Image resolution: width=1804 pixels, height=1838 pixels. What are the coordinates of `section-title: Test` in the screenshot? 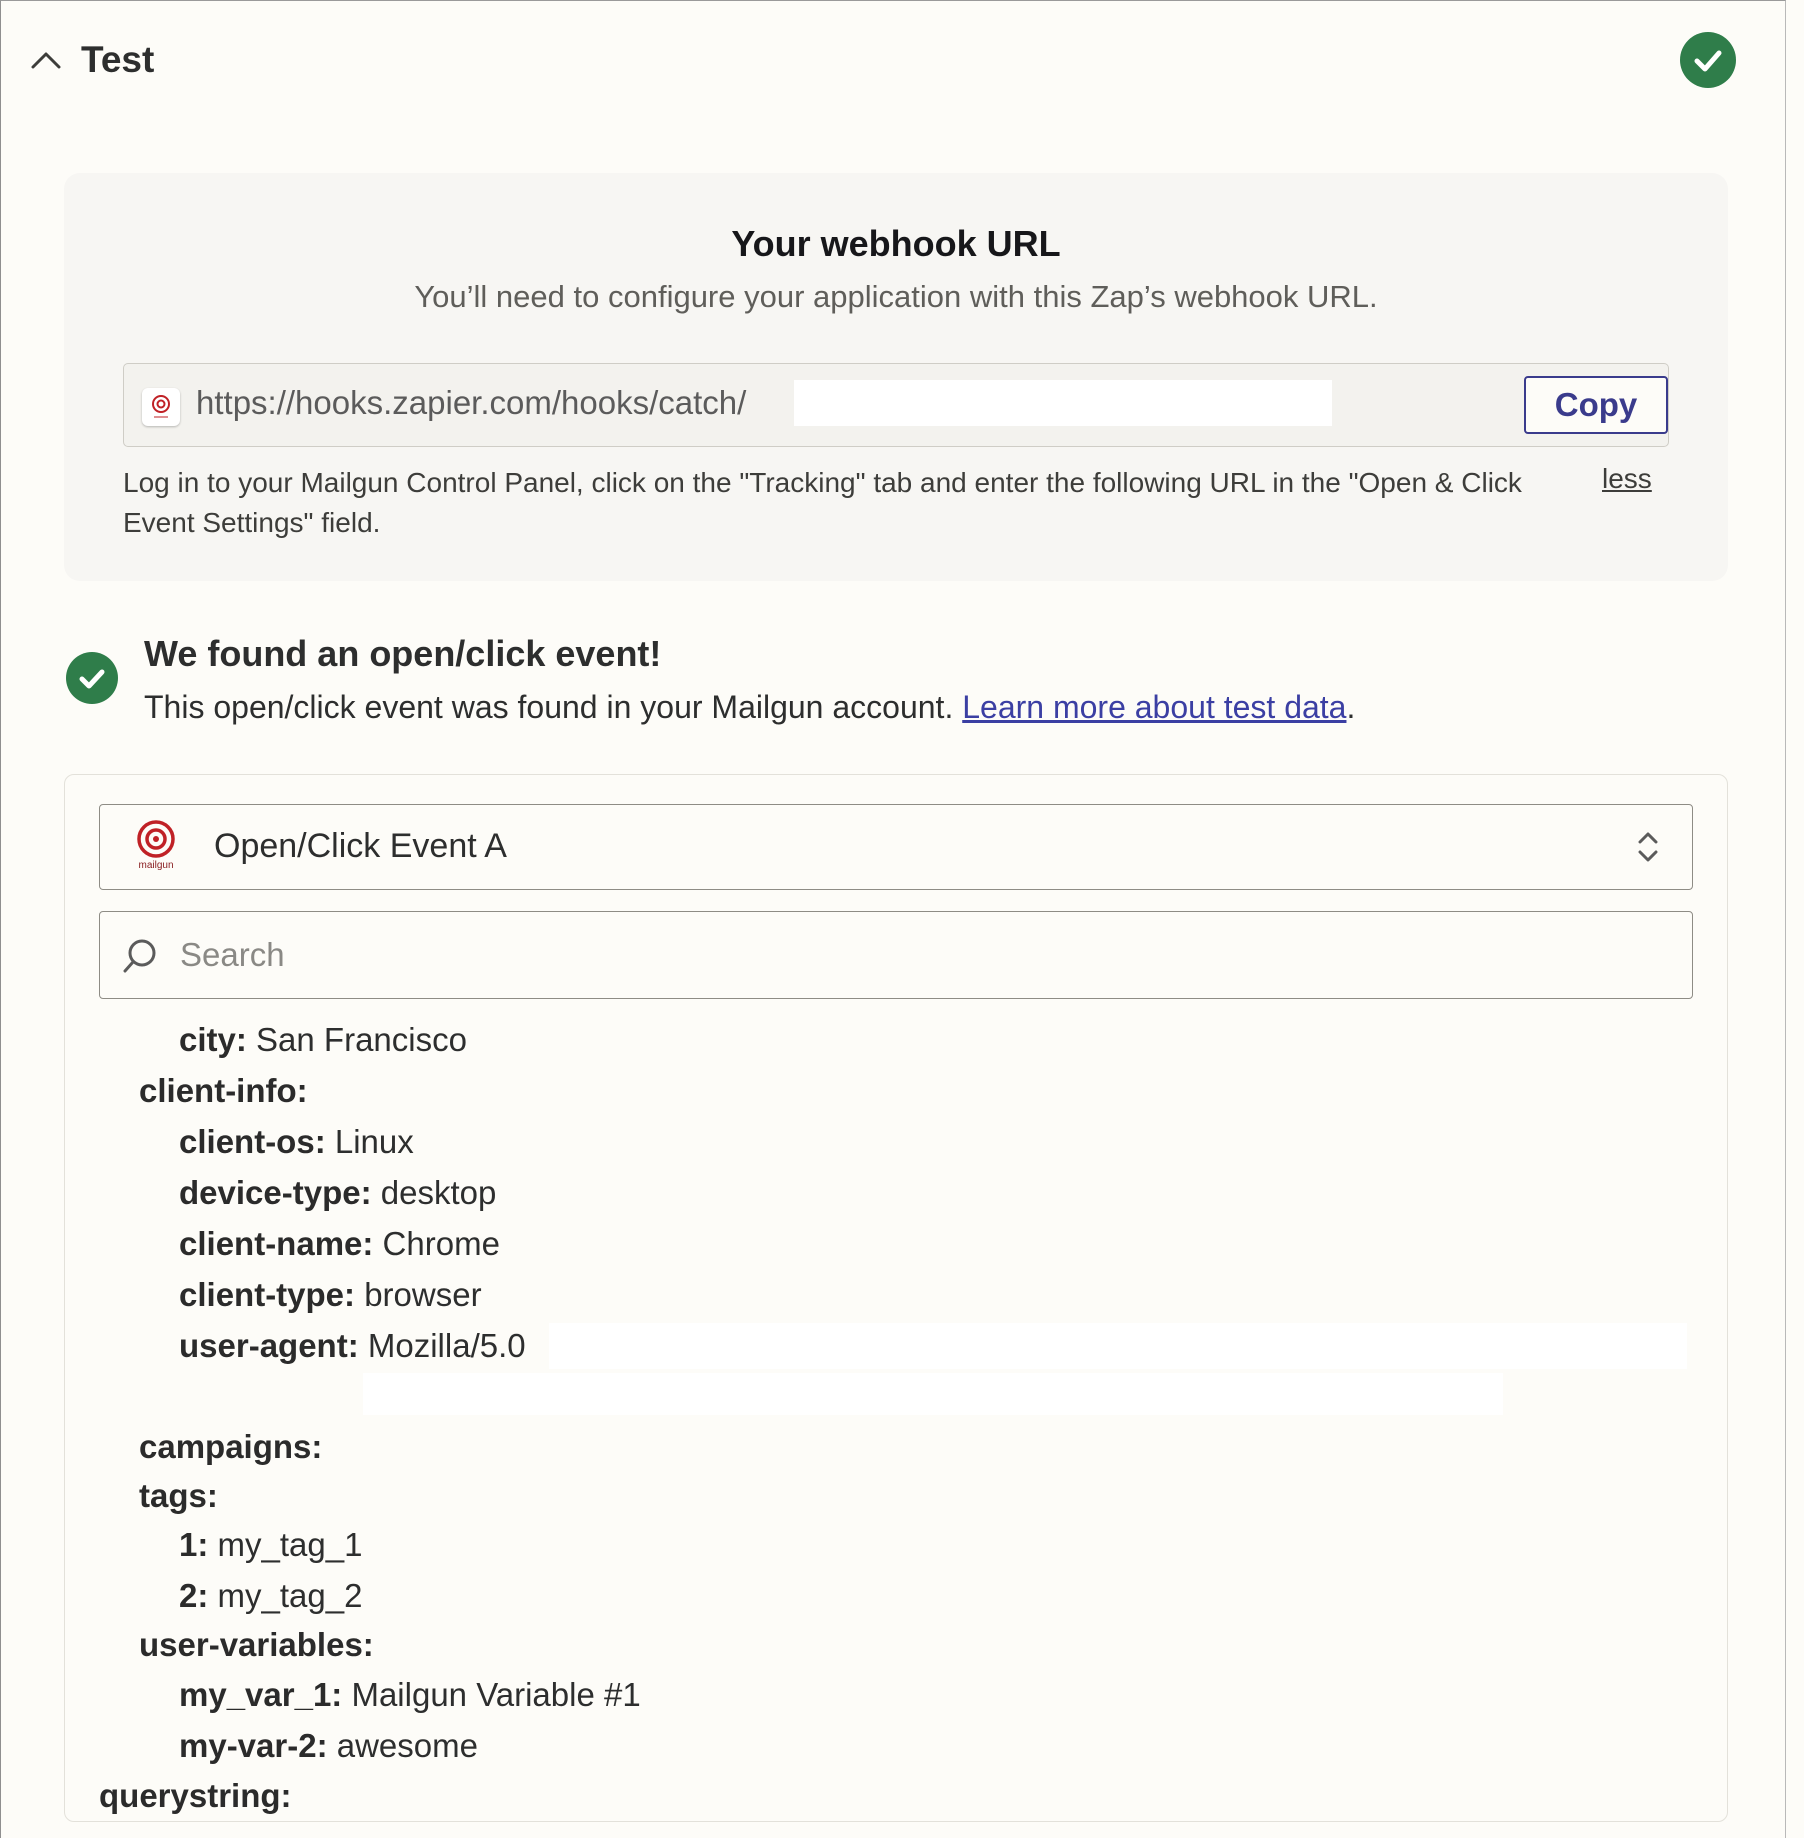 It's located at (117, 60).